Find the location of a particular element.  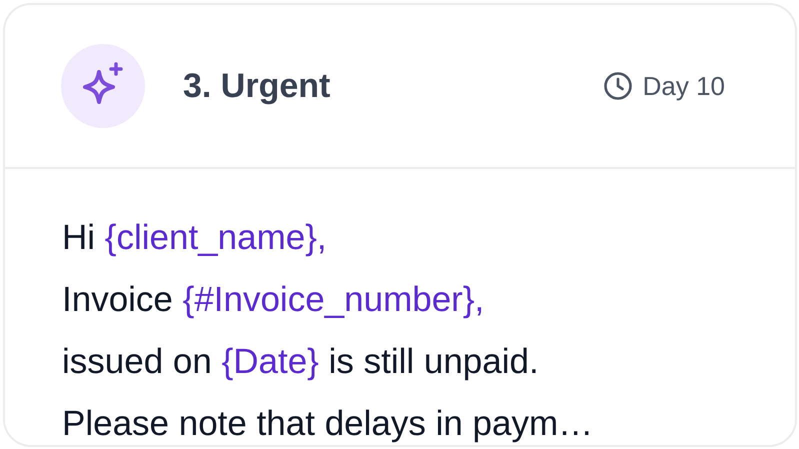

sparkle-icon is located at coordinates (103, 86).